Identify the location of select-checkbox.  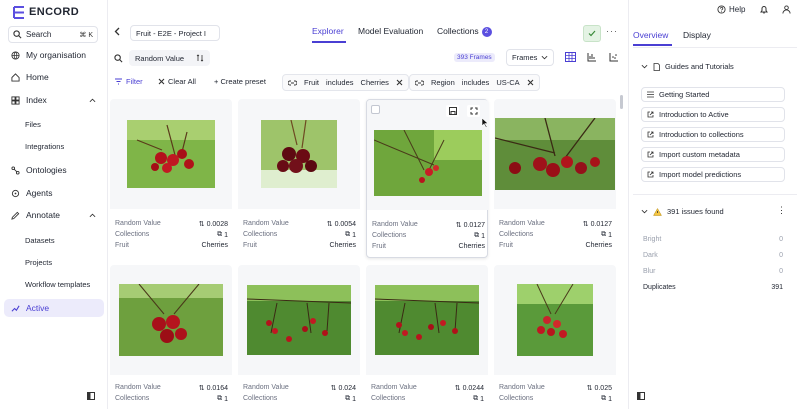
(375, 109).